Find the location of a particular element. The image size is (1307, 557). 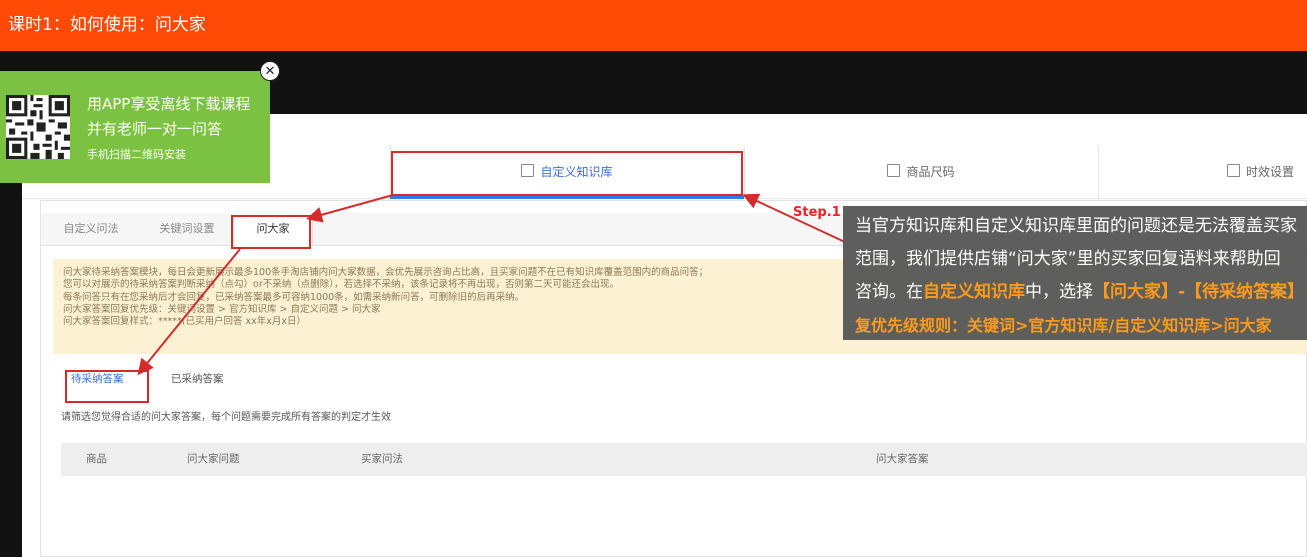

app-download-promo: 用APP享受离线下载课程 并有老师一对一问答 手机扫描二维码安装 is located at coordinates (135, 127).